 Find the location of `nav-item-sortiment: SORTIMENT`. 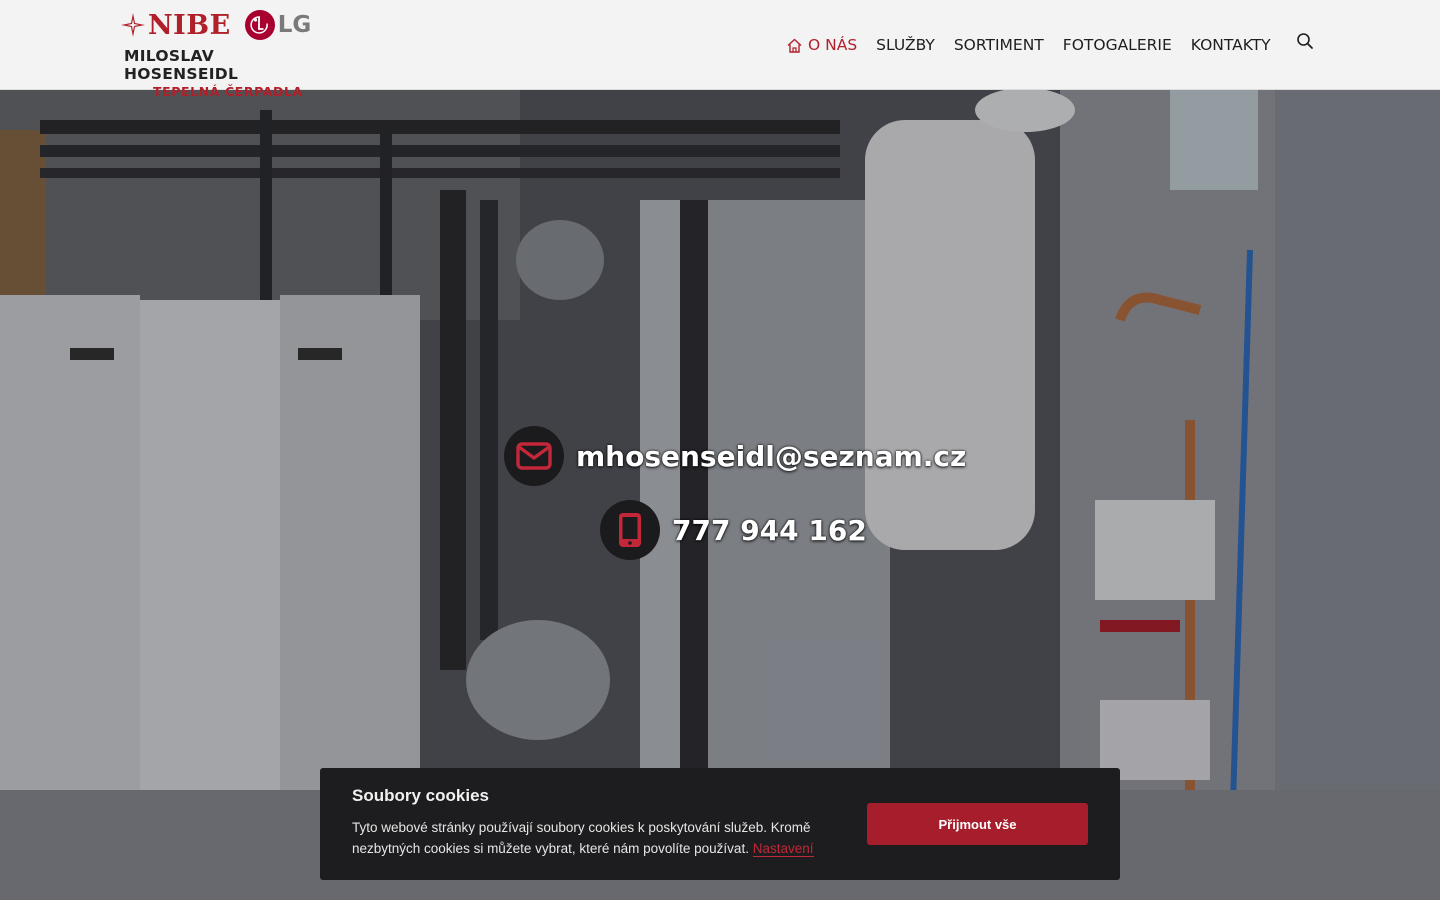

nav-item-sortiment: SORTIMENT is located at coordinates (999, 45).